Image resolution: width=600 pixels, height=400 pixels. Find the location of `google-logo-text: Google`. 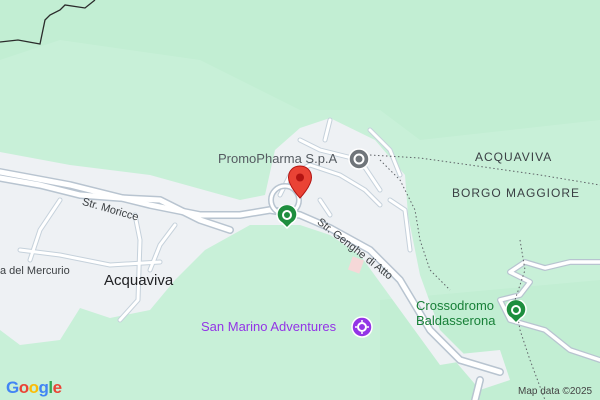

google-logo-text: Google is located at coordinates (34, 387).